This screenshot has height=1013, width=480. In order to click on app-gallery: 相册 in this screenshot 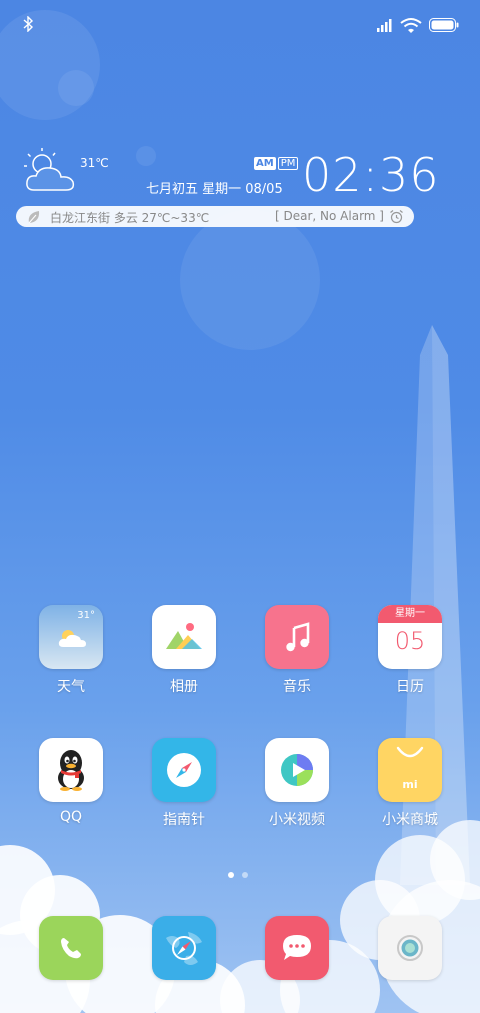, I will do `click(184, 650)`.